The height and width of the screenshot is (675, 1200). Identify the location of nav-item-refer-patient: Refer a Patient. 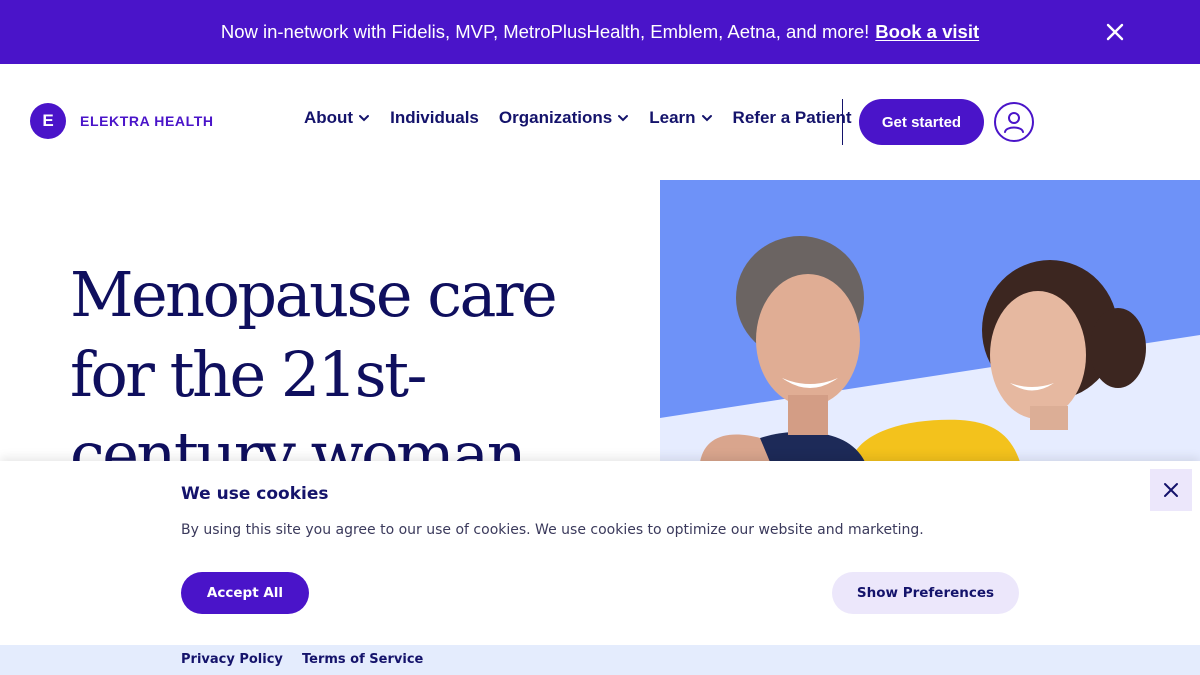
(792, 118).